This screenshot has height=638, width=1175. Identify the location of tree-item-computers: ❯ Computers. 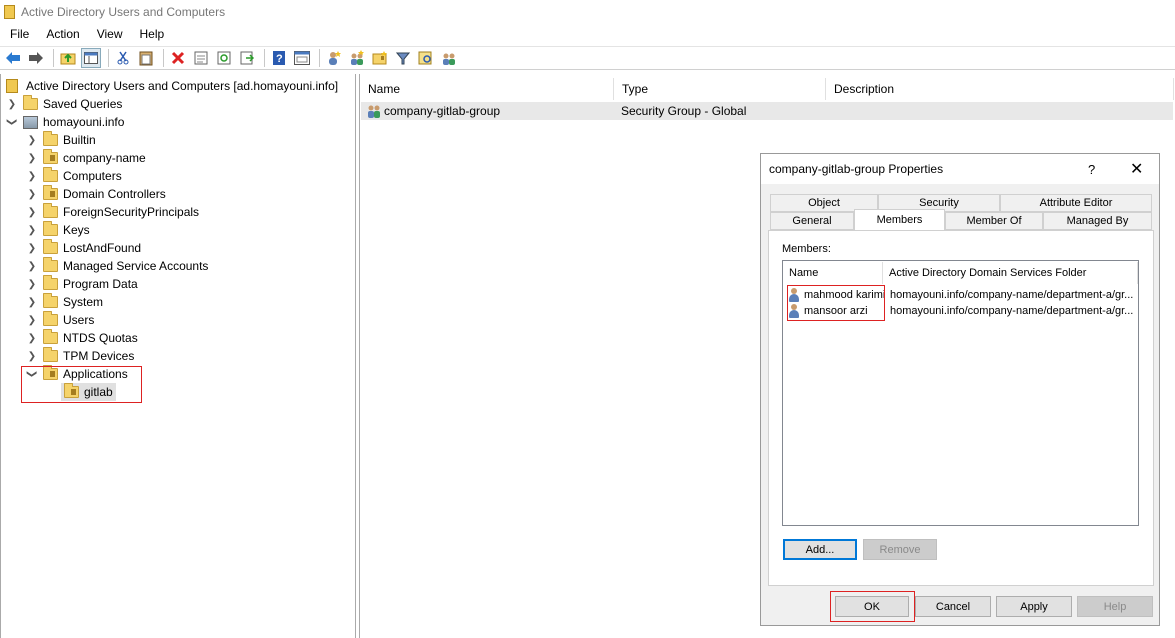
(74, 176).